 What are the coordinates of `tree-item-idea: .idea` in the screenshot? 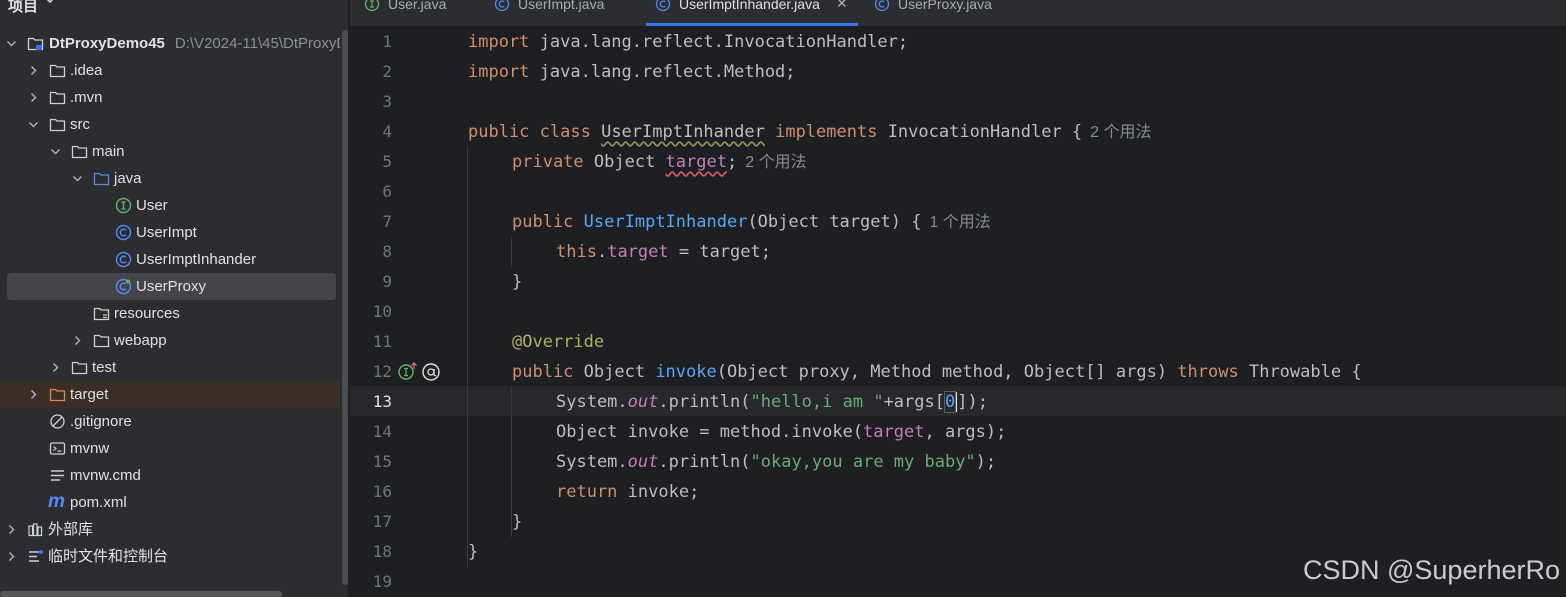 It's located at (170, 70).